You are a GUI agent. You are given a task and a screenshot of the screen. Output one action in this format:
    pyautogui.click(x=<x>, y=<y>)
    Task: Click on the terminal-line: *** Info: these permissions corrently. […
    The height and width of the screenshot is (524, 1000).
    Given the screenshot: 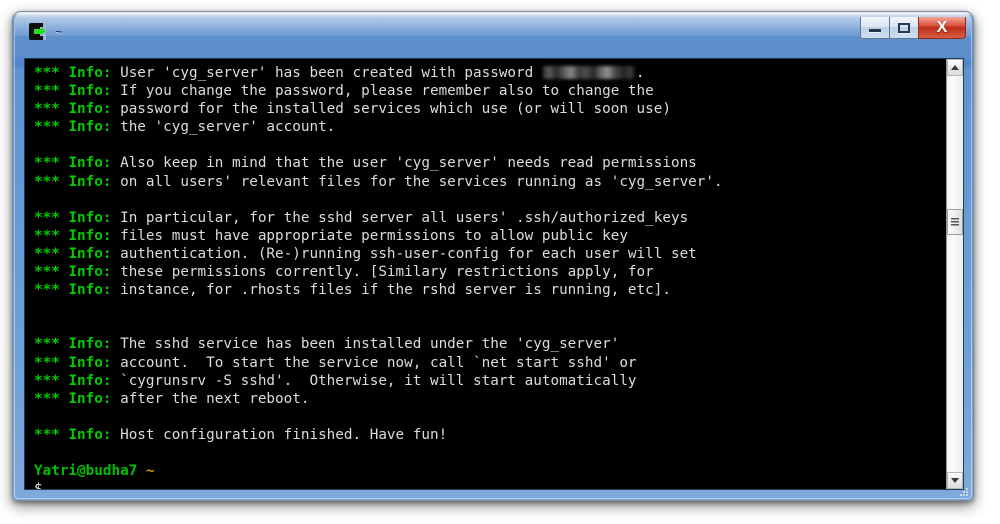 What is the action you would take?
    pyautogui.click(x=490, y=272)
    